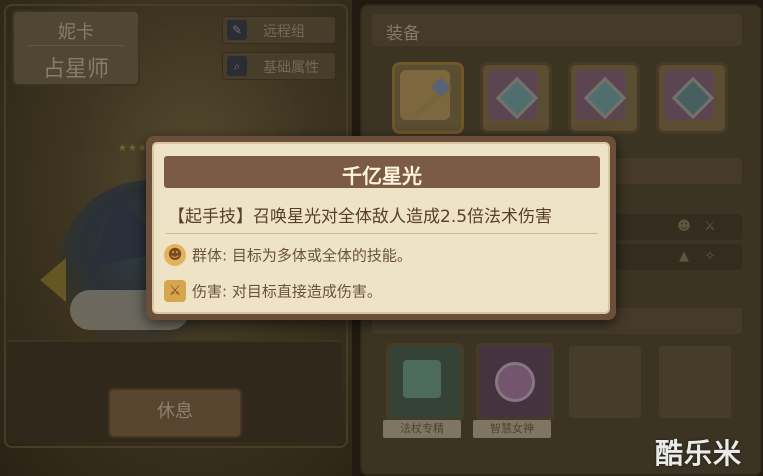  Describe the element at coordinates (287, 291) in the screenshot. I see `trait-damage-text: 伤害: 对目标直接造成伤害。` at that location.